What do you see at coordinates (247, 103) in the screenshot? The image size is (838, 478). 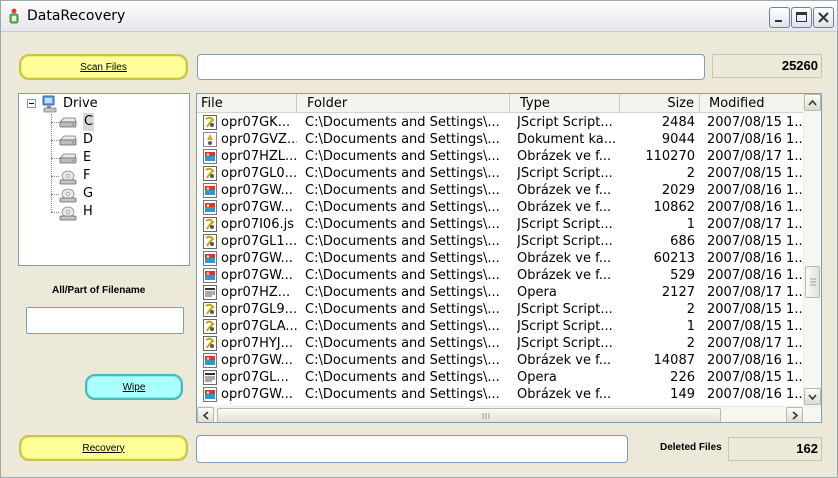 I see `column-header-file: File` at bounding box center [247, 103].